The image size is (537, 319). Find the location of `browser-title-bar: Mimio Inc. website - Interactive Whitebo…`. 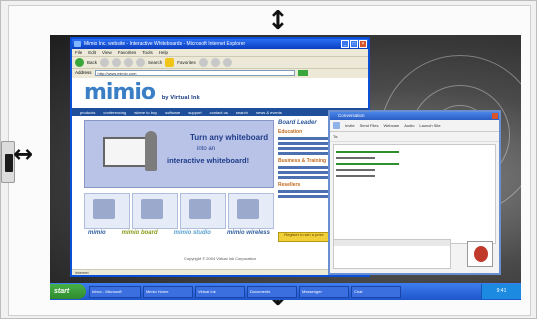

browser-title-bar: Mimio Inc. website - Interactive Whitebo… is located at coordinates (220, 44).